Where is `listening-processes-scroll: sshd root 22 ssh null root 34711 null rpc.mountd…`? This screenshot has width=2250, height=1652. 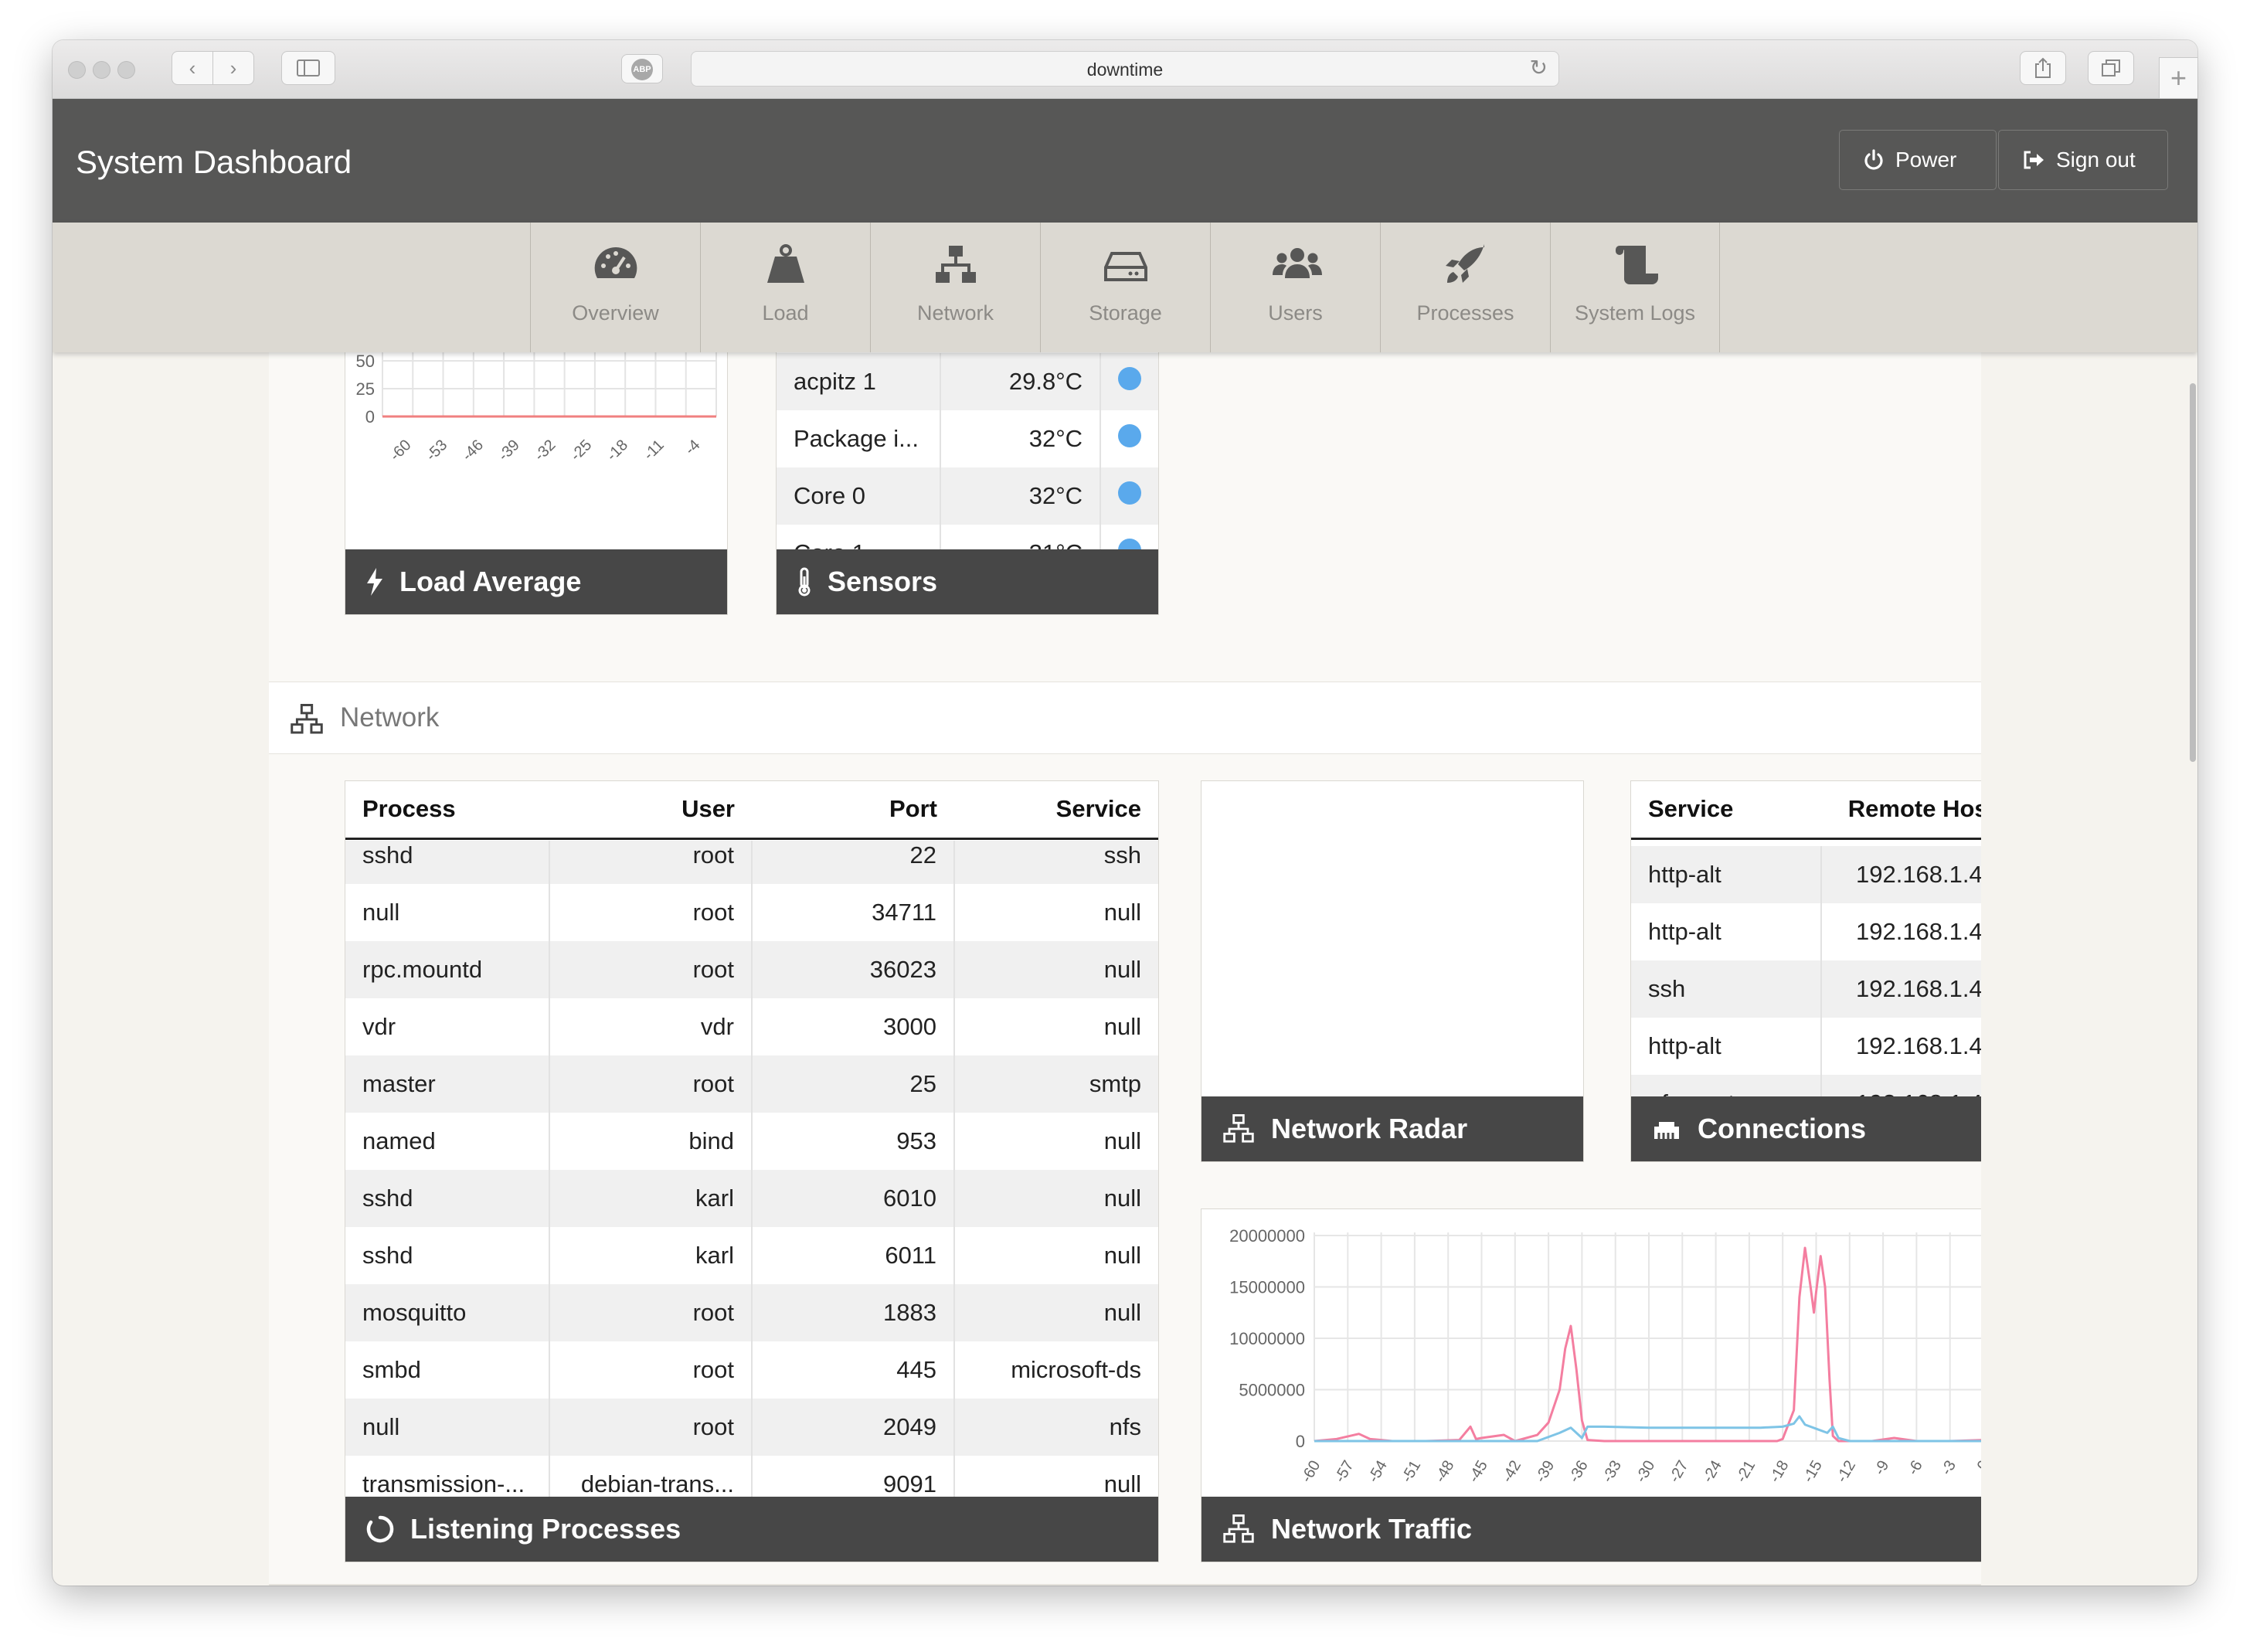 listening-processes-scroll: sshd root 22 ssh null root 34711 null rpc.mountd… is located at coordinates (751, 1169).